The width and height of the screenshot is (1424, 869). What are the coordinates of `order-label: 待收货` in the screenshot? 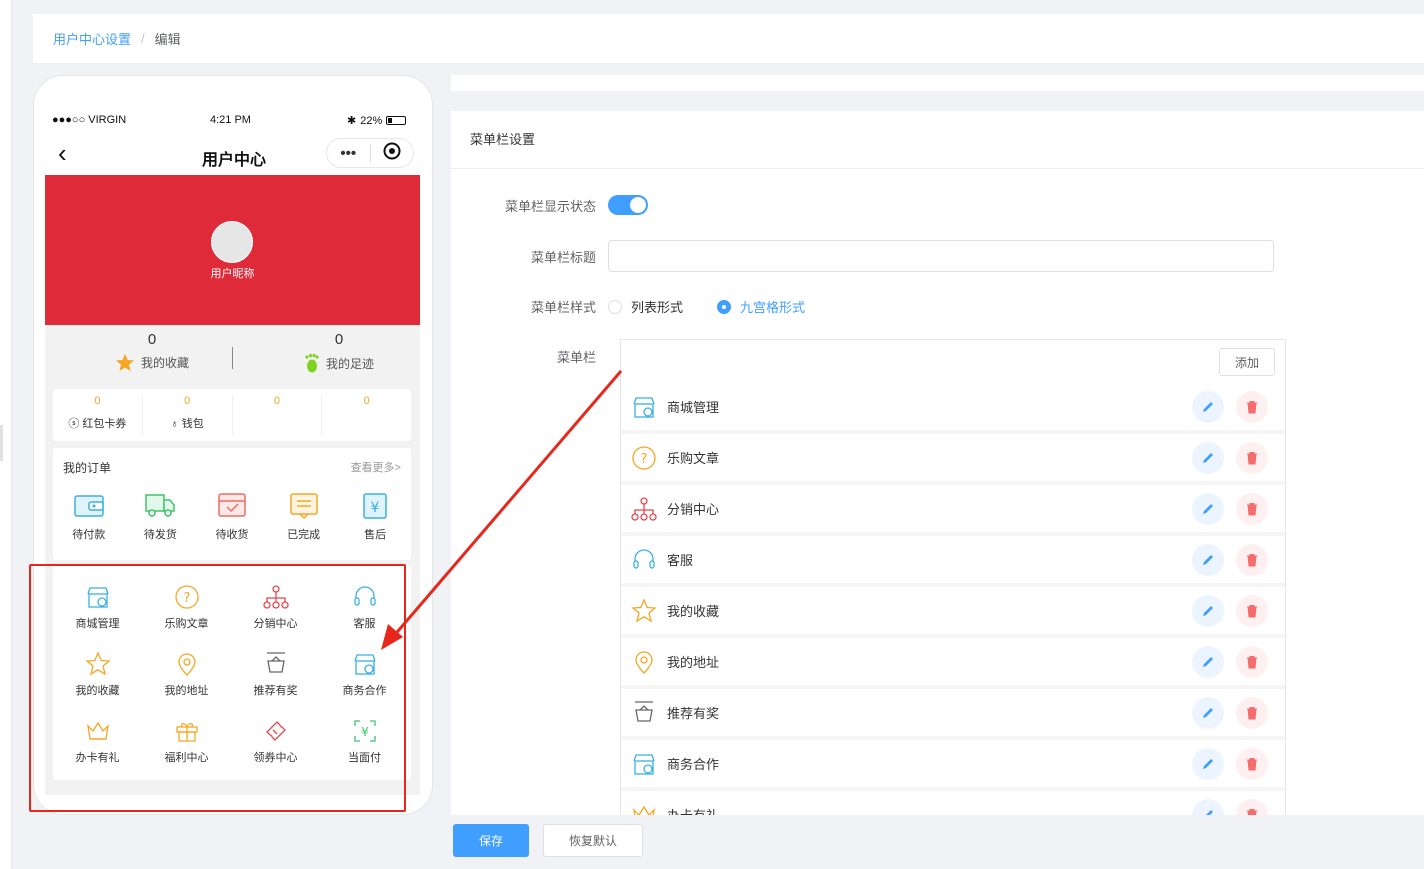 It's located at (232, 535).